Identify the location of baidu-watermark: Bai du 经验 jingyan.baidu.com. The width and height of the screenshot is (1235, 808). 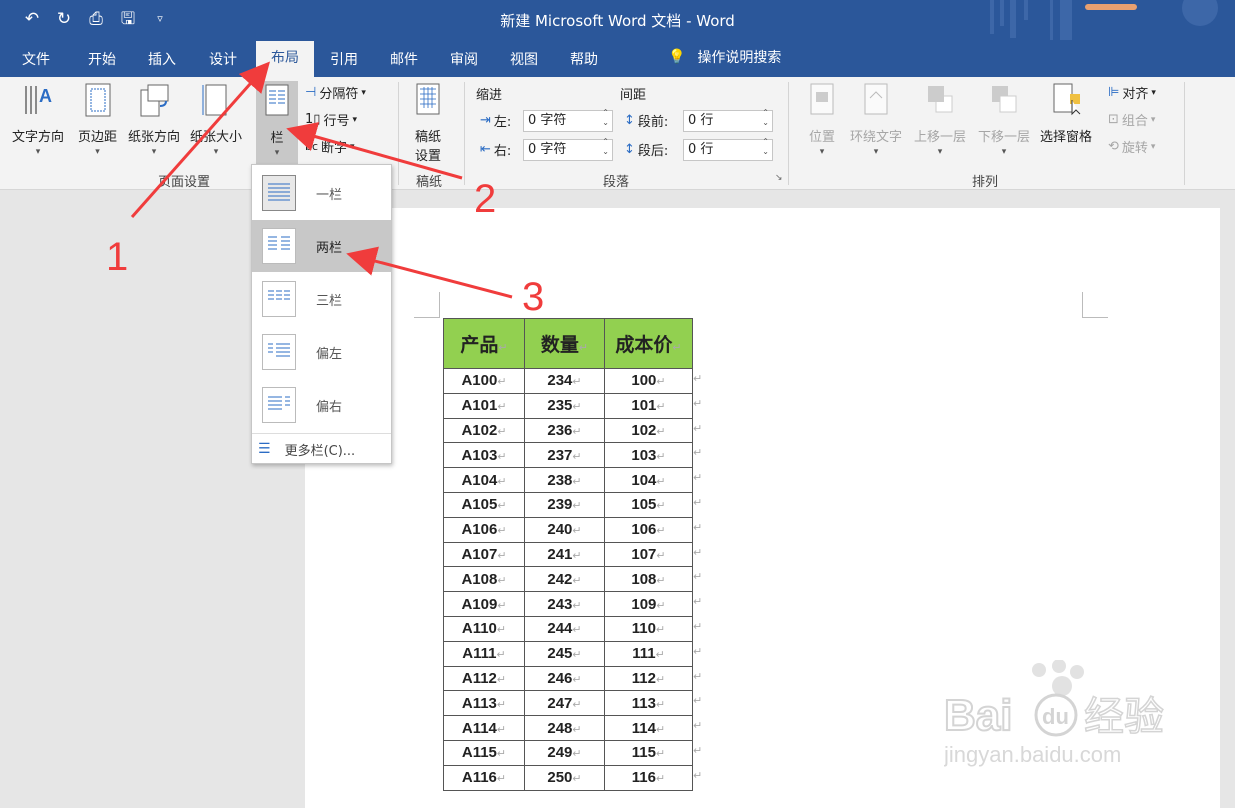
(1073, 714).